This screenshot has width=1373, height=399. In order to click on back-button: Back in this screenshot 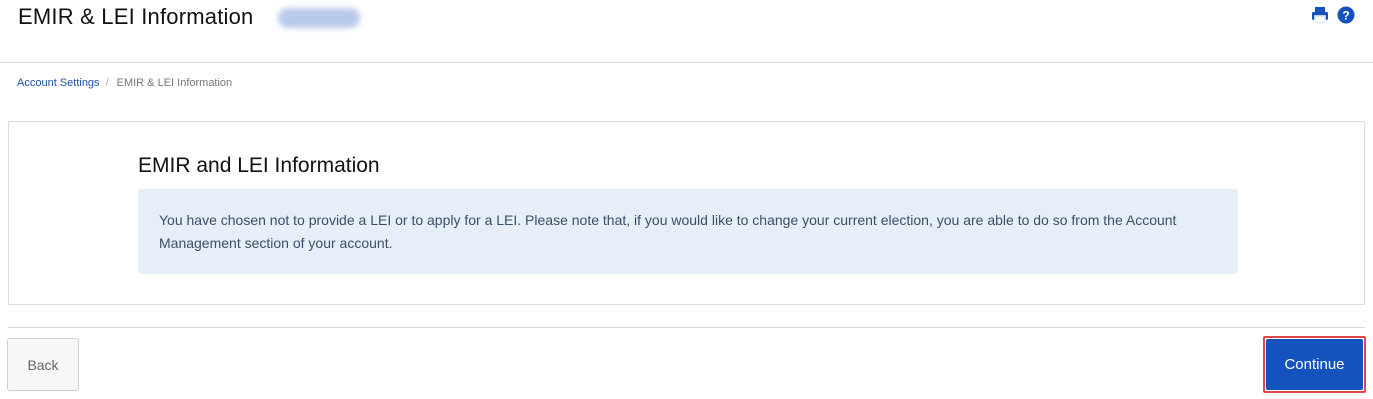, I will do `click(43, 364)`.